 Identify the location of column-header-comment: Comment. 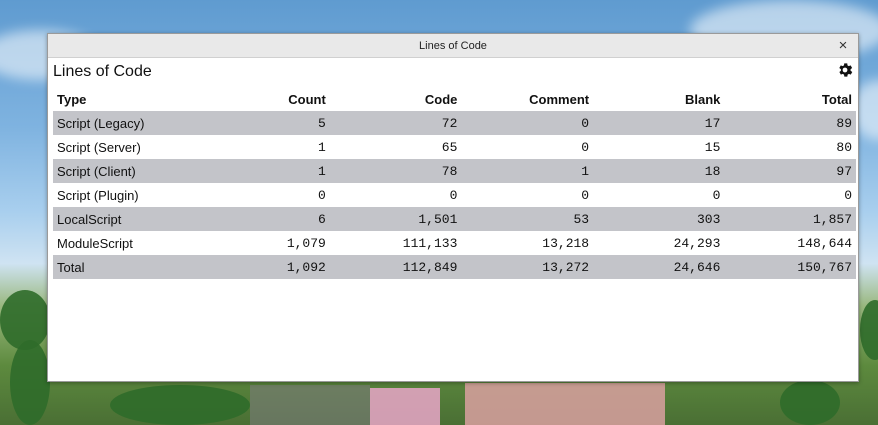
(559, 99).